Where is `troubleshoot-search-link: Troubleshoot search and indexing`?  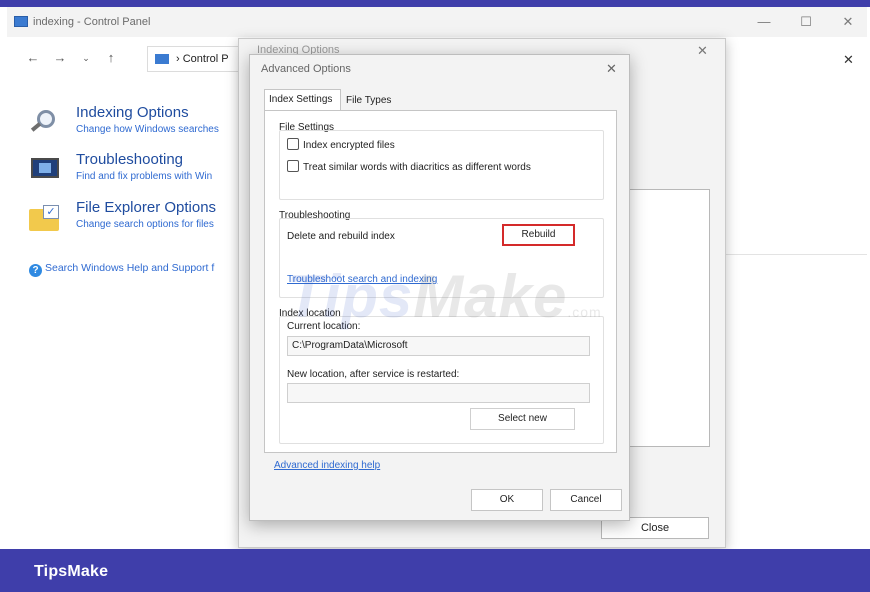 troubleshoot-search-link: Troubleshoot search and indexing is located at coordinates (362, 279).